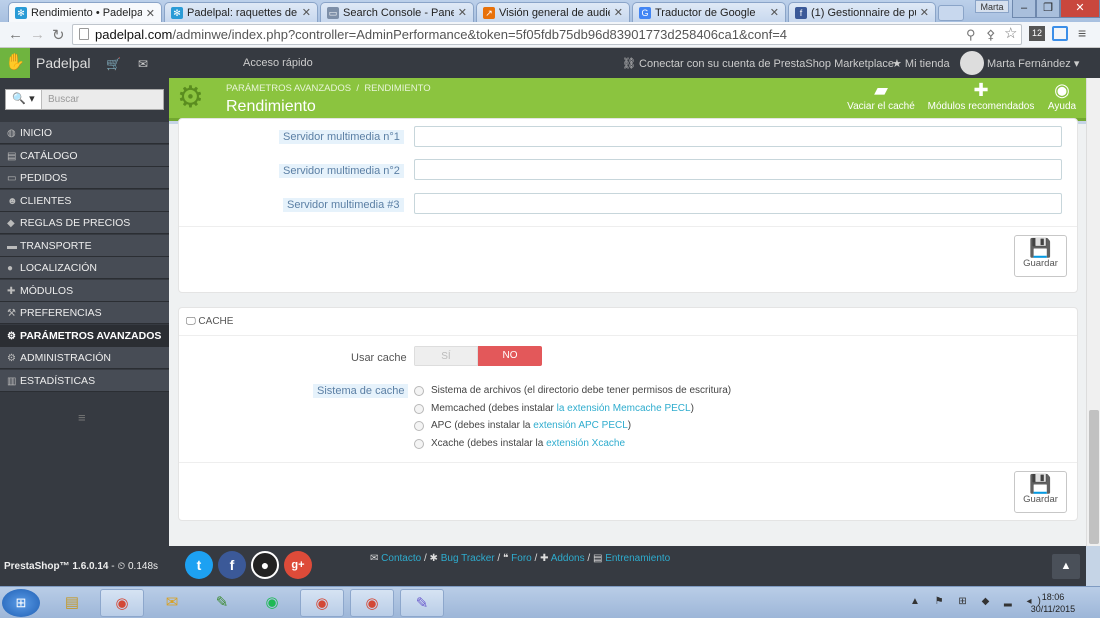 This screenshot has width=1100, height=618. Describe the element at coordinates (84, 313) in the screenshot. I see `sidebar-item-preferencias: ⚒ PREFERENCIAS` at that location.